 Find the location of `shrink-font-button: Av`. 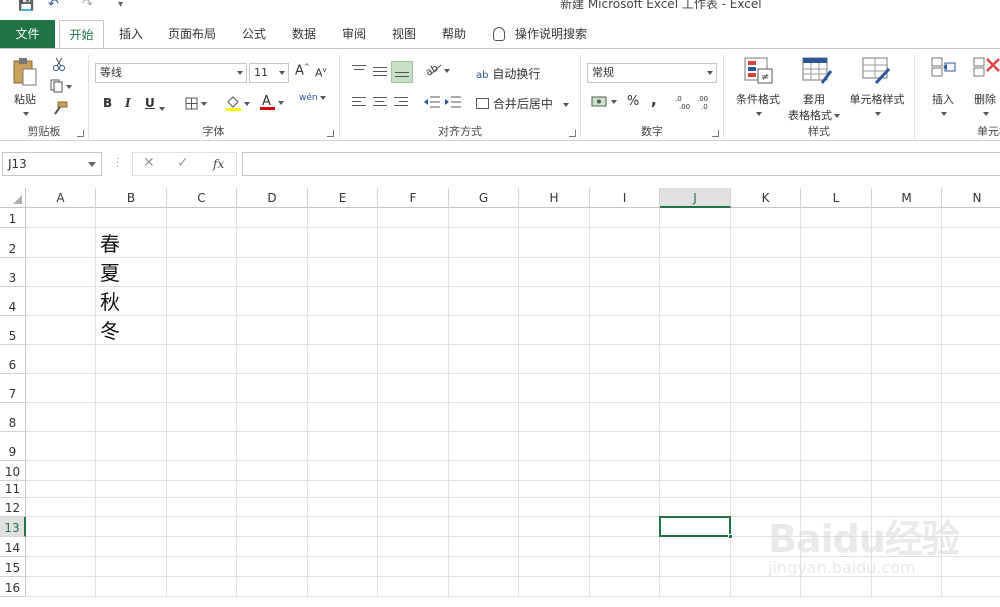

shrink-font-button: Av is located at coordinates (321, 73).